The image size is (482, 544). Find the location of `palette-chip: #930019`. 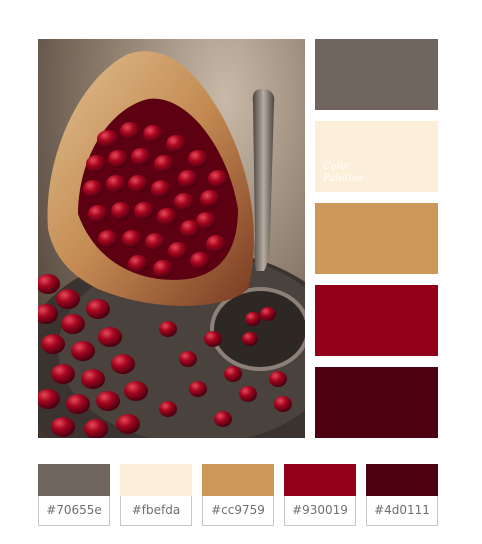

palette-chip: #930019 is located at coordinates (320, 495).